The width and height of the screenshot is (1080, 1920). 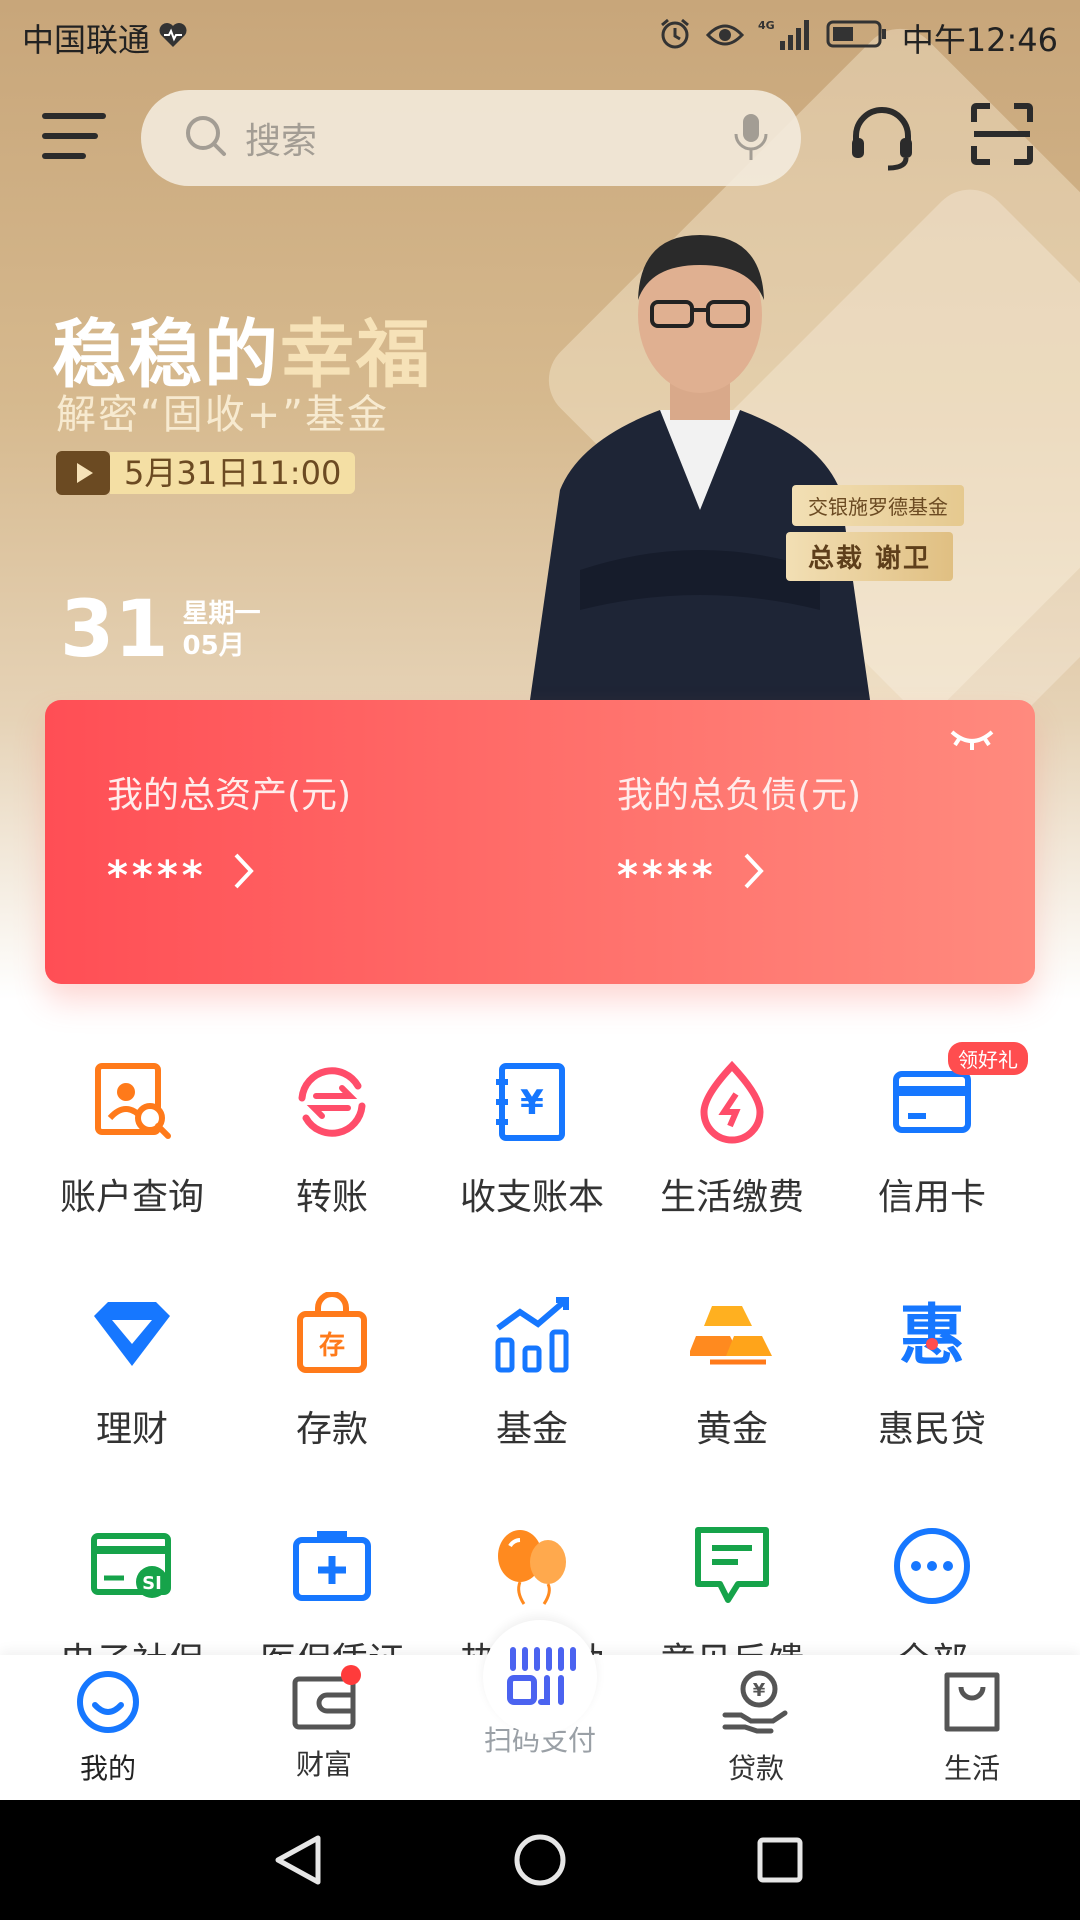 I want to click on nav-loan: ¥ 贷款, so click(x=756, y=1728).